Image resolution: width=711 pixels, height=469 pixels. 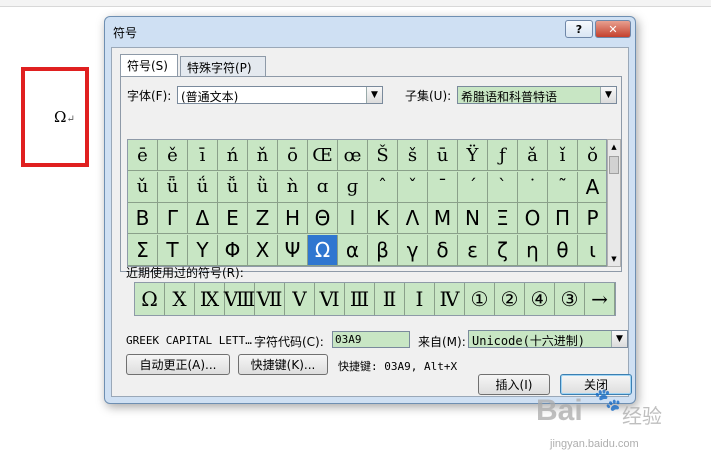 I want to click on symbol-cell: δ, so click(x=443, y=250).